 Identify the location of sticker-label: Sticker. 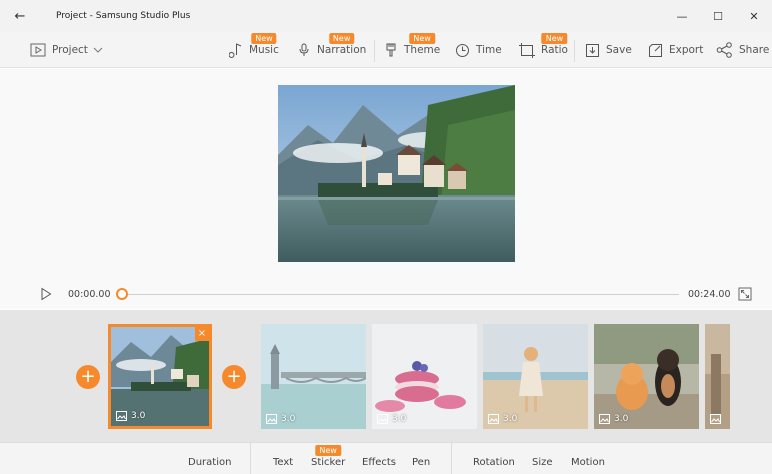
(328, 462).